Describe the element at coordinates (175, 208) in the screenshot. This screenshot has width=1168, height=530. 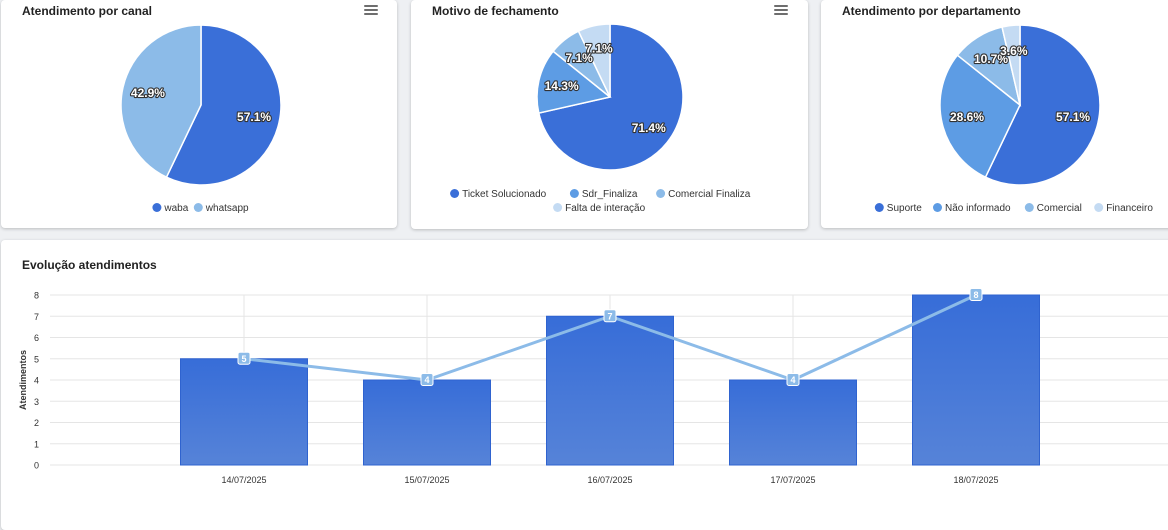
I see `legend-label: waba` at that location.